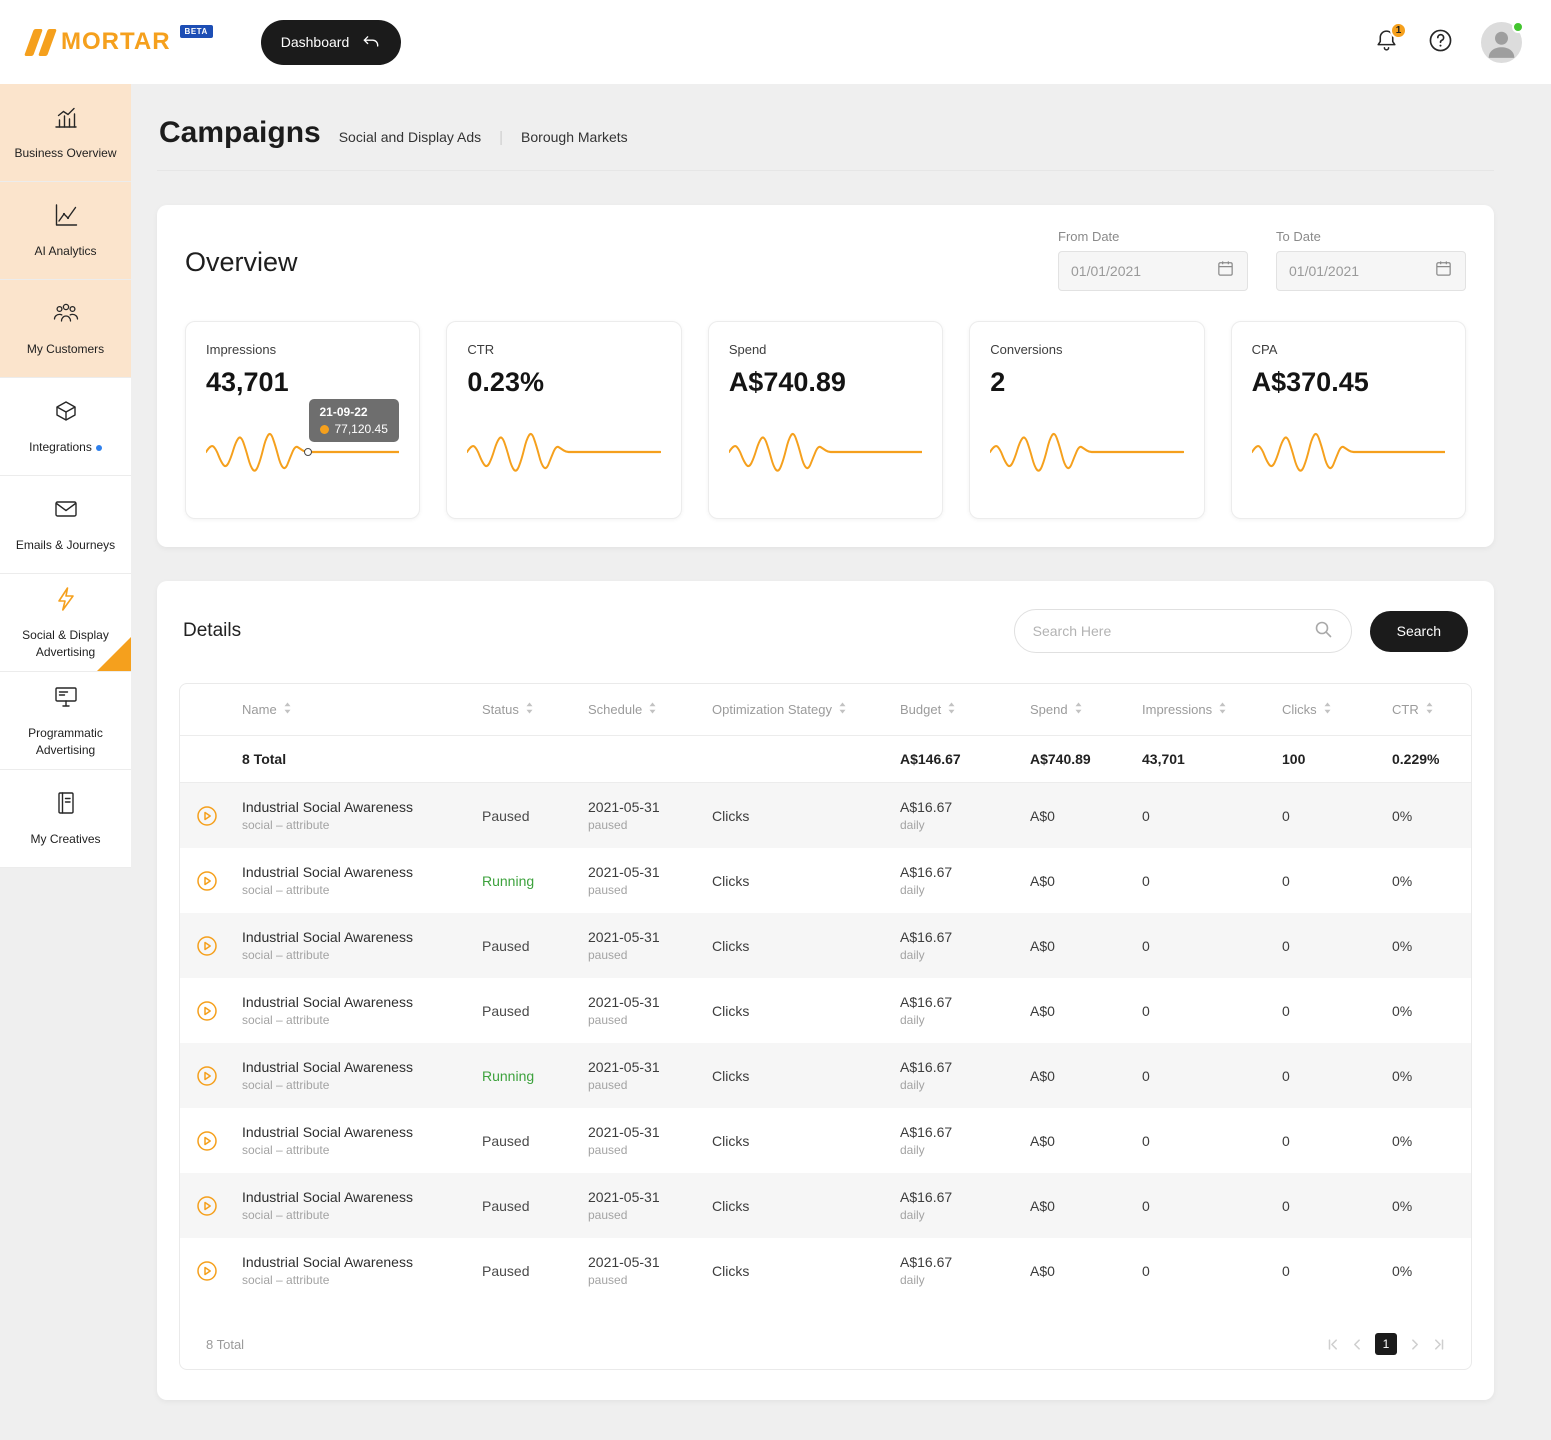 The height and width of the screenshot is (1440, 1551). I want to click on column-header-ctr: CTR, so click(1431, 709).